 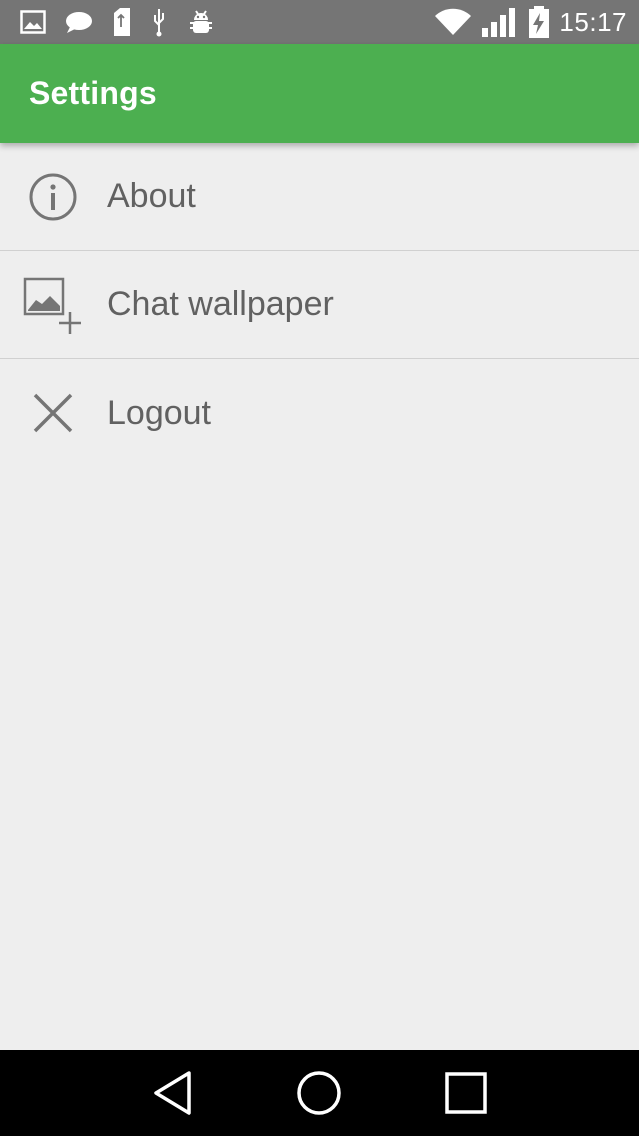 What do you see at coordinates (53, 197) in the screenshot?
I see `info-icon` at bounding box center [53, 197].